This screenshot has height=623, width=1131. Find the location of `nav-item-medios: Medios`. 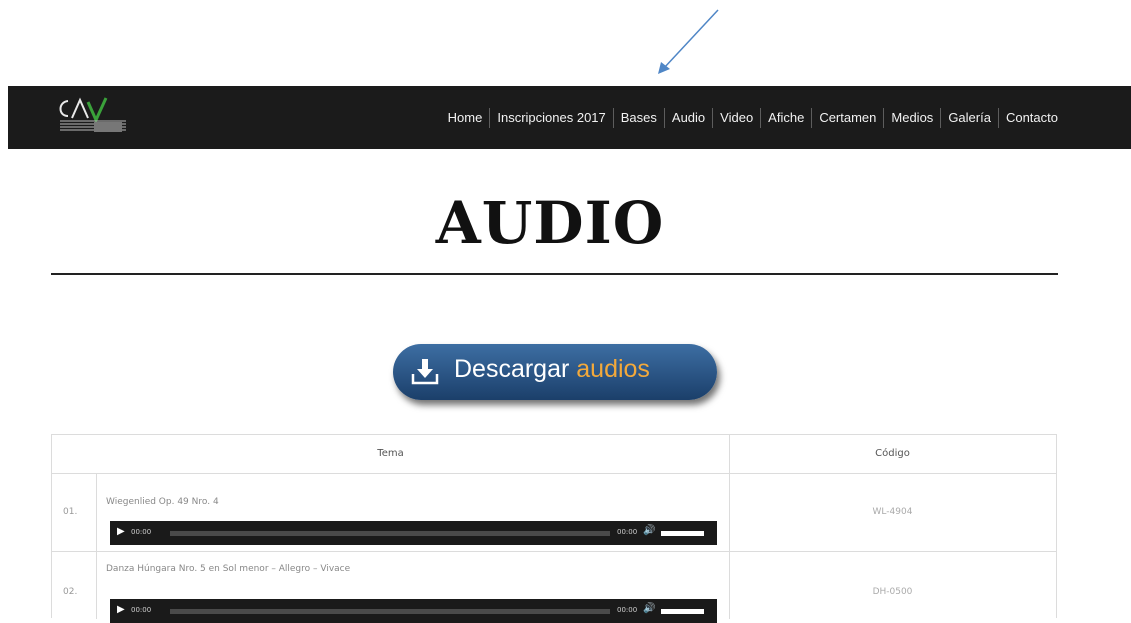

nav-item-medios: Medios is located at coordinates (911, 117).